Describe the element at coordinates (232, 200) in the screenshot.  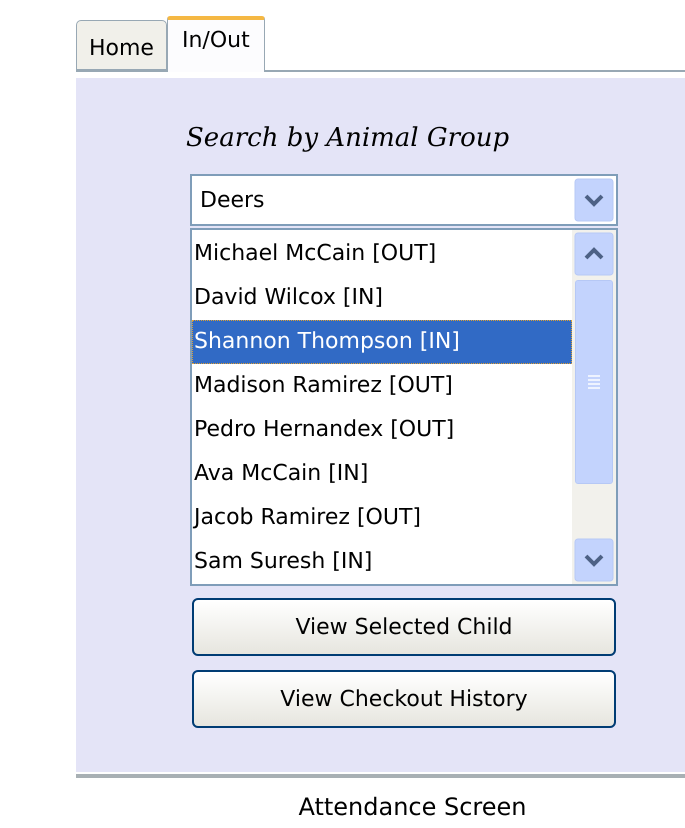
I see `dropdown-value: Deers` at that location.